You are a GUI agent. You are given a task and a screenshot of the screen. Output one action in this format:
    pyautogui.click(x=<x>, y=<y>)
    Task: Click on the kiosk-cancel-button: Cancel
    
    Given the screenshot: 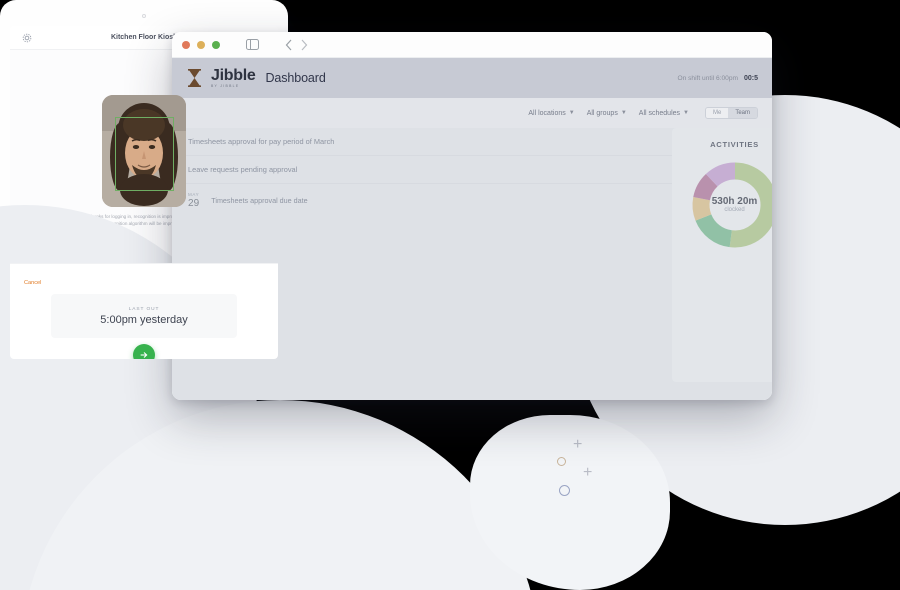 What is the action you would take?
    pyautogui.click(x=32, y=283)
    